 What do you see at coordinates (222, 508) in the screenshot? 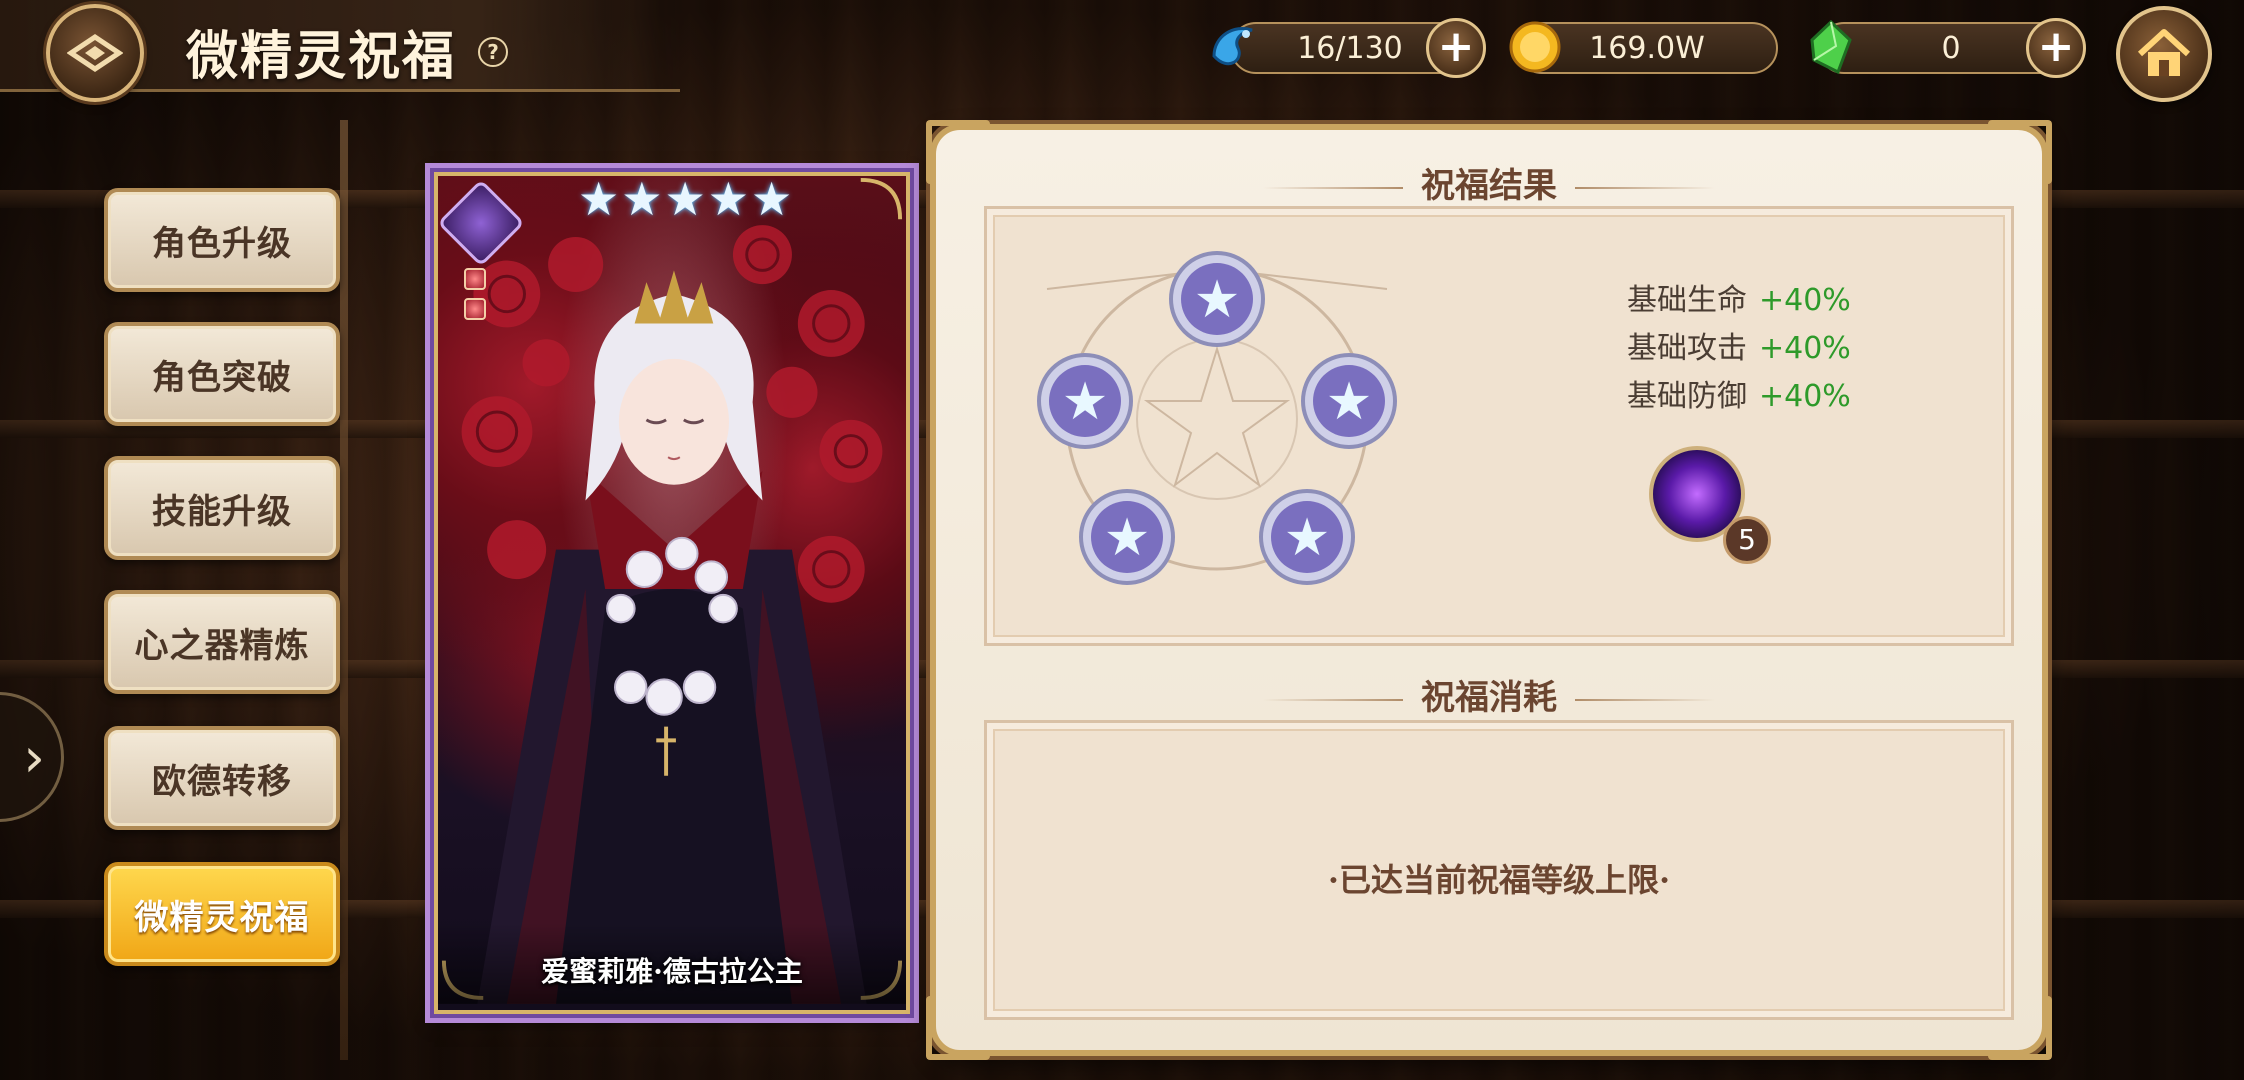
I see `menu-skill-upgrade: 技能升级` at bounding box center [222, 508].